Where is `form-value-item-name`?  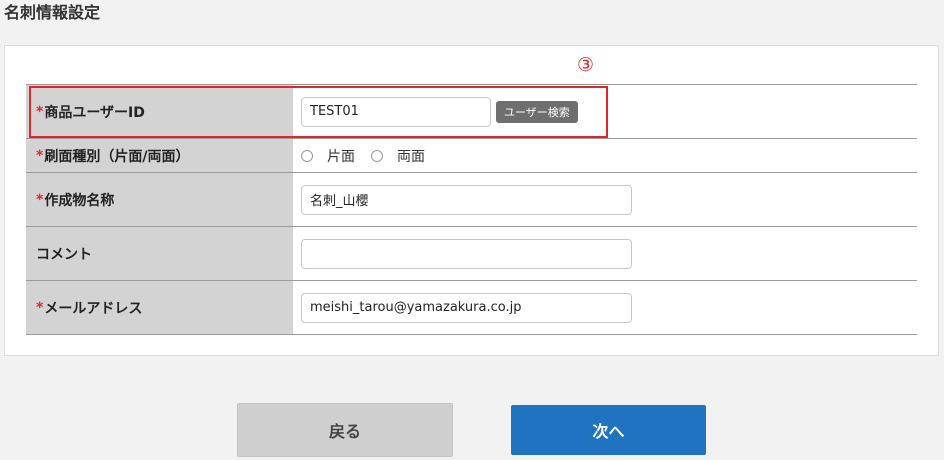
form-value-item-name is located at coordinates (605, 199).